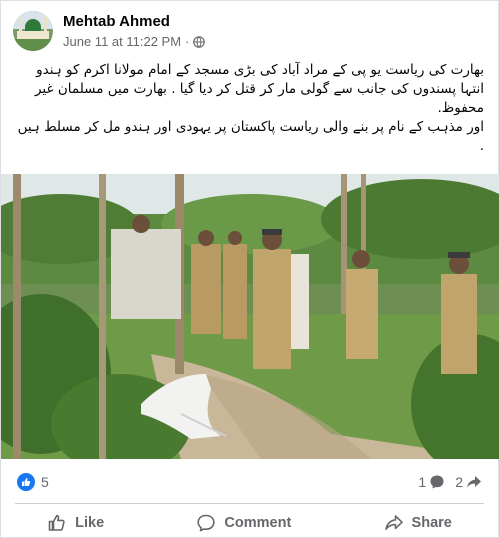  Describe the element at coordinates (45, 482) in the screenshot. I see `reaction-count: 5` at that location.